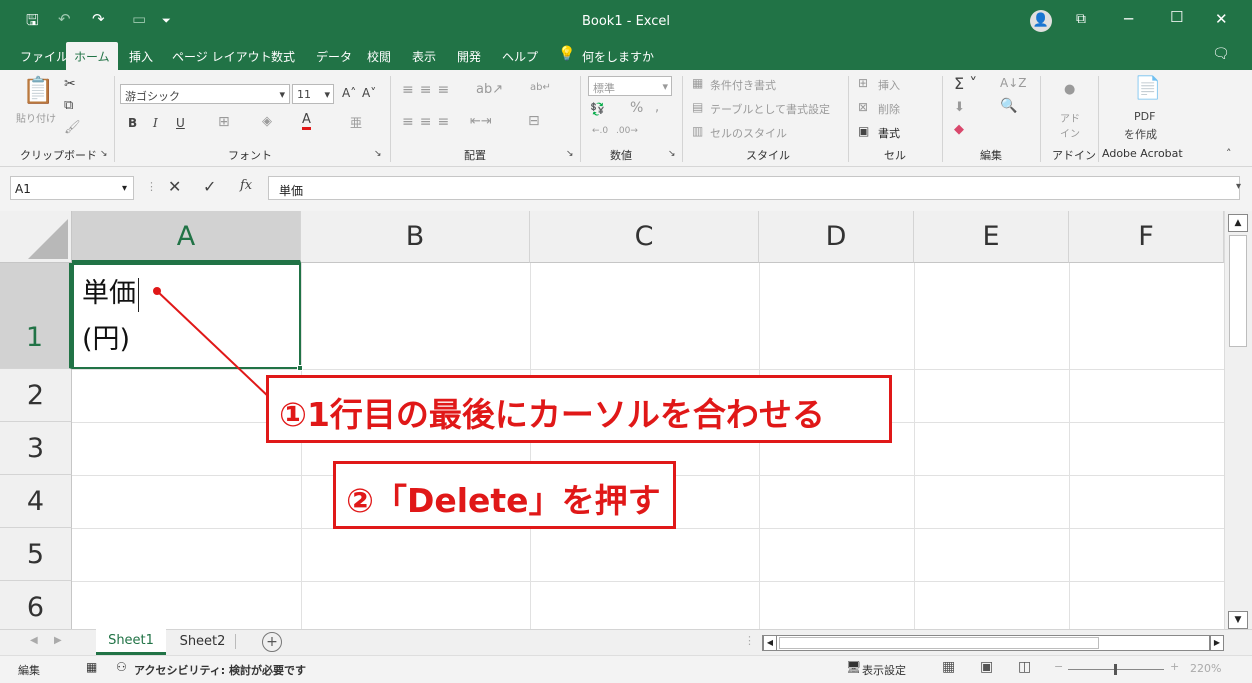 This screenshot has width=1252, height=683. Describe the element at coordinates (1217, 643) in the screenshot. I see `scroll-right-icon: ▶` at that location.